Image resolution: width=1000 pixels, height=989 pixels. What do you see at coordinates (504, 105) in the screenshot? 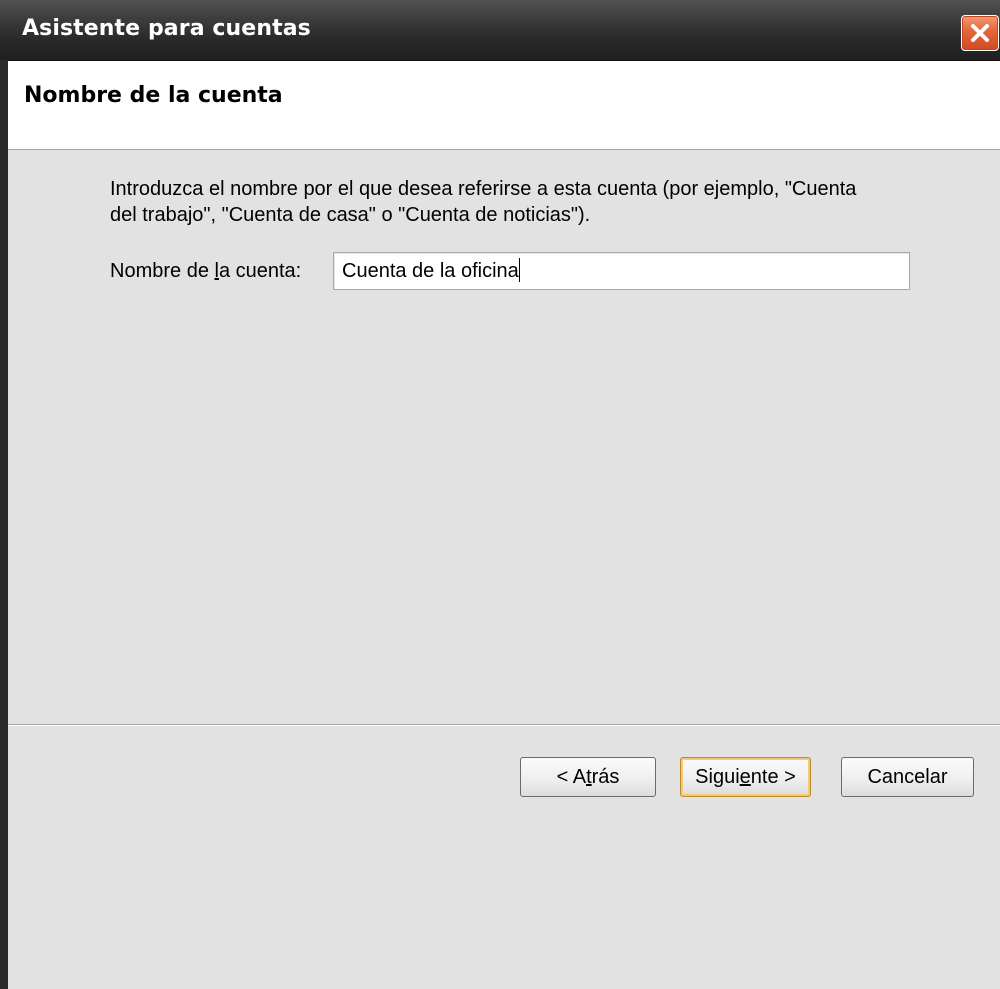
I see `wizard-header: Nombre de la cuenta` at bounding box center [504, 105].